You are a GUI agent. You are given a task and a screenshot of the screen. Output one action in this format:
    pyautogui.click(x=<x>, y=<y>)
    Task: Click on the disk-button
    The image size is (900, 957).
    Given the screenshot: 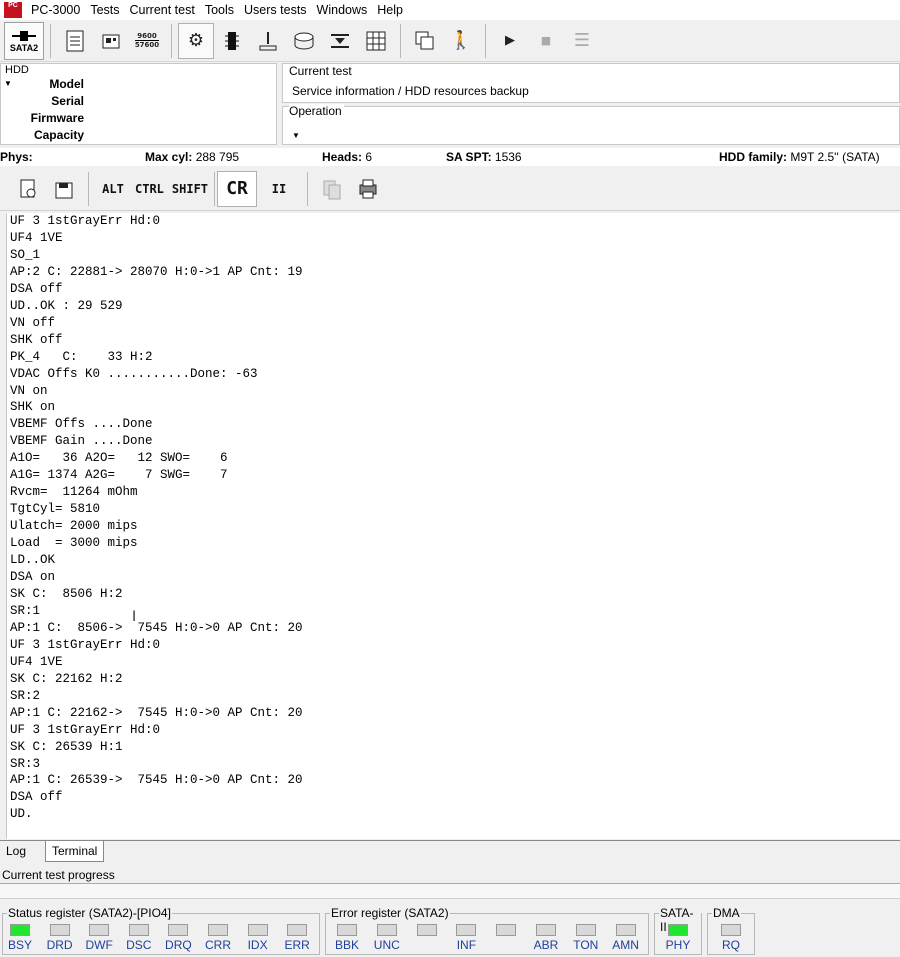 What is the action you would take?
    pyautogui.click(x=304, y=41)
    